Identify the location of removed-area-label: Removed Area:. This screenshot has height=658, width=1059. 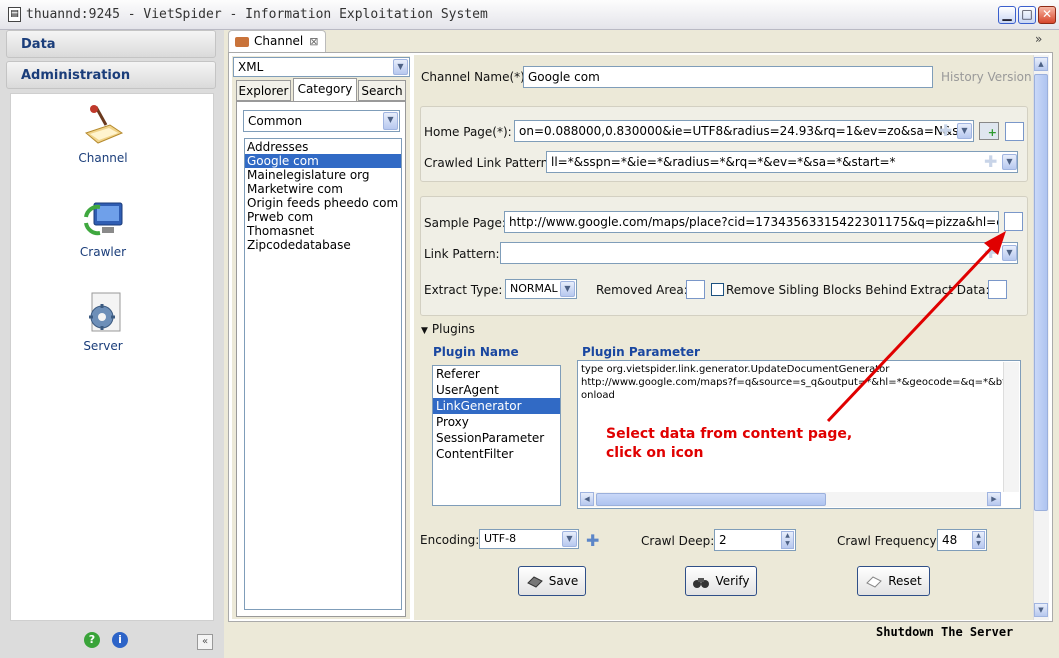
(642, 290).